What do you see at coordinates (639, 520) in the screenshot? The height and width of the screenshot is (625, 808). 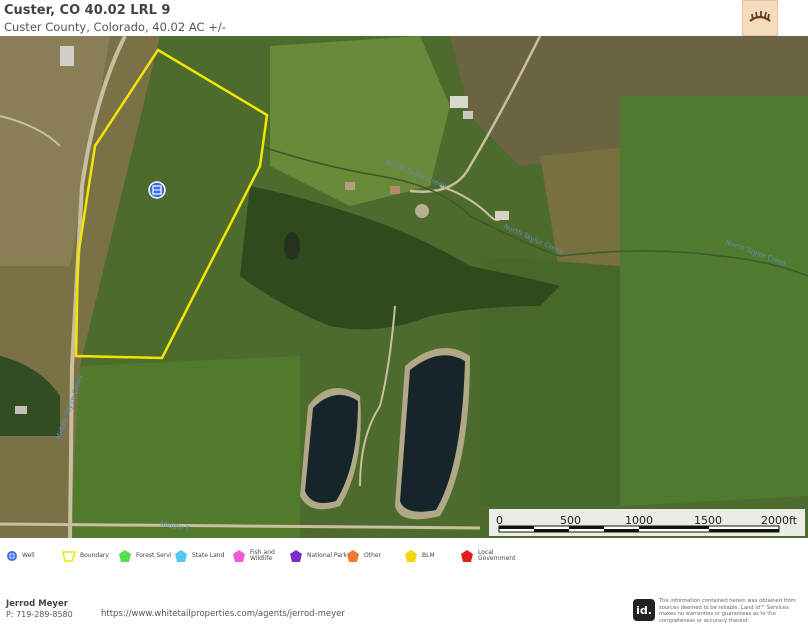 I see `scale-tick-label: 1000` at bounding box center [639, 520].